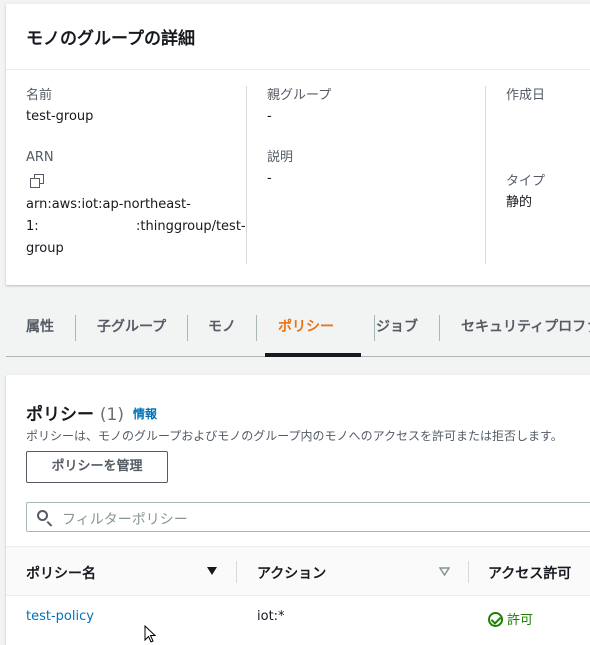  I want to click on tab-bar: 属性 子グループ モノ ポリシー ジョブ セキュリティプロファ, so click(298, 331).